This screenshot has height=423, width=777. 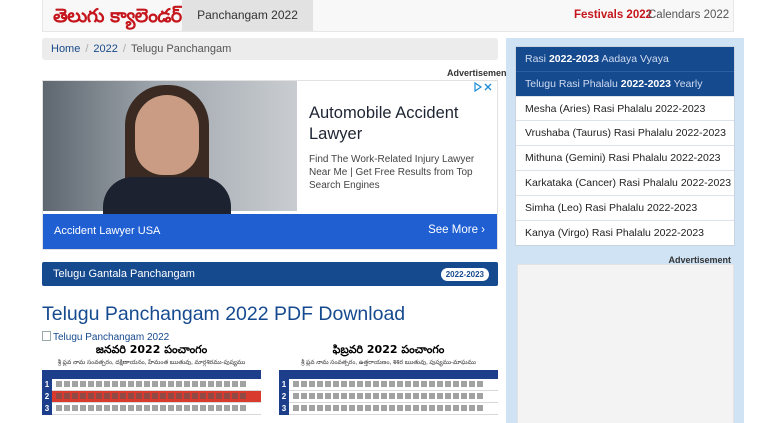 I want to click on sidebar-item-mithuna: Mithuna (Gemini) Rasi Phalalu 2022-2023, so click(x=625, y=158).